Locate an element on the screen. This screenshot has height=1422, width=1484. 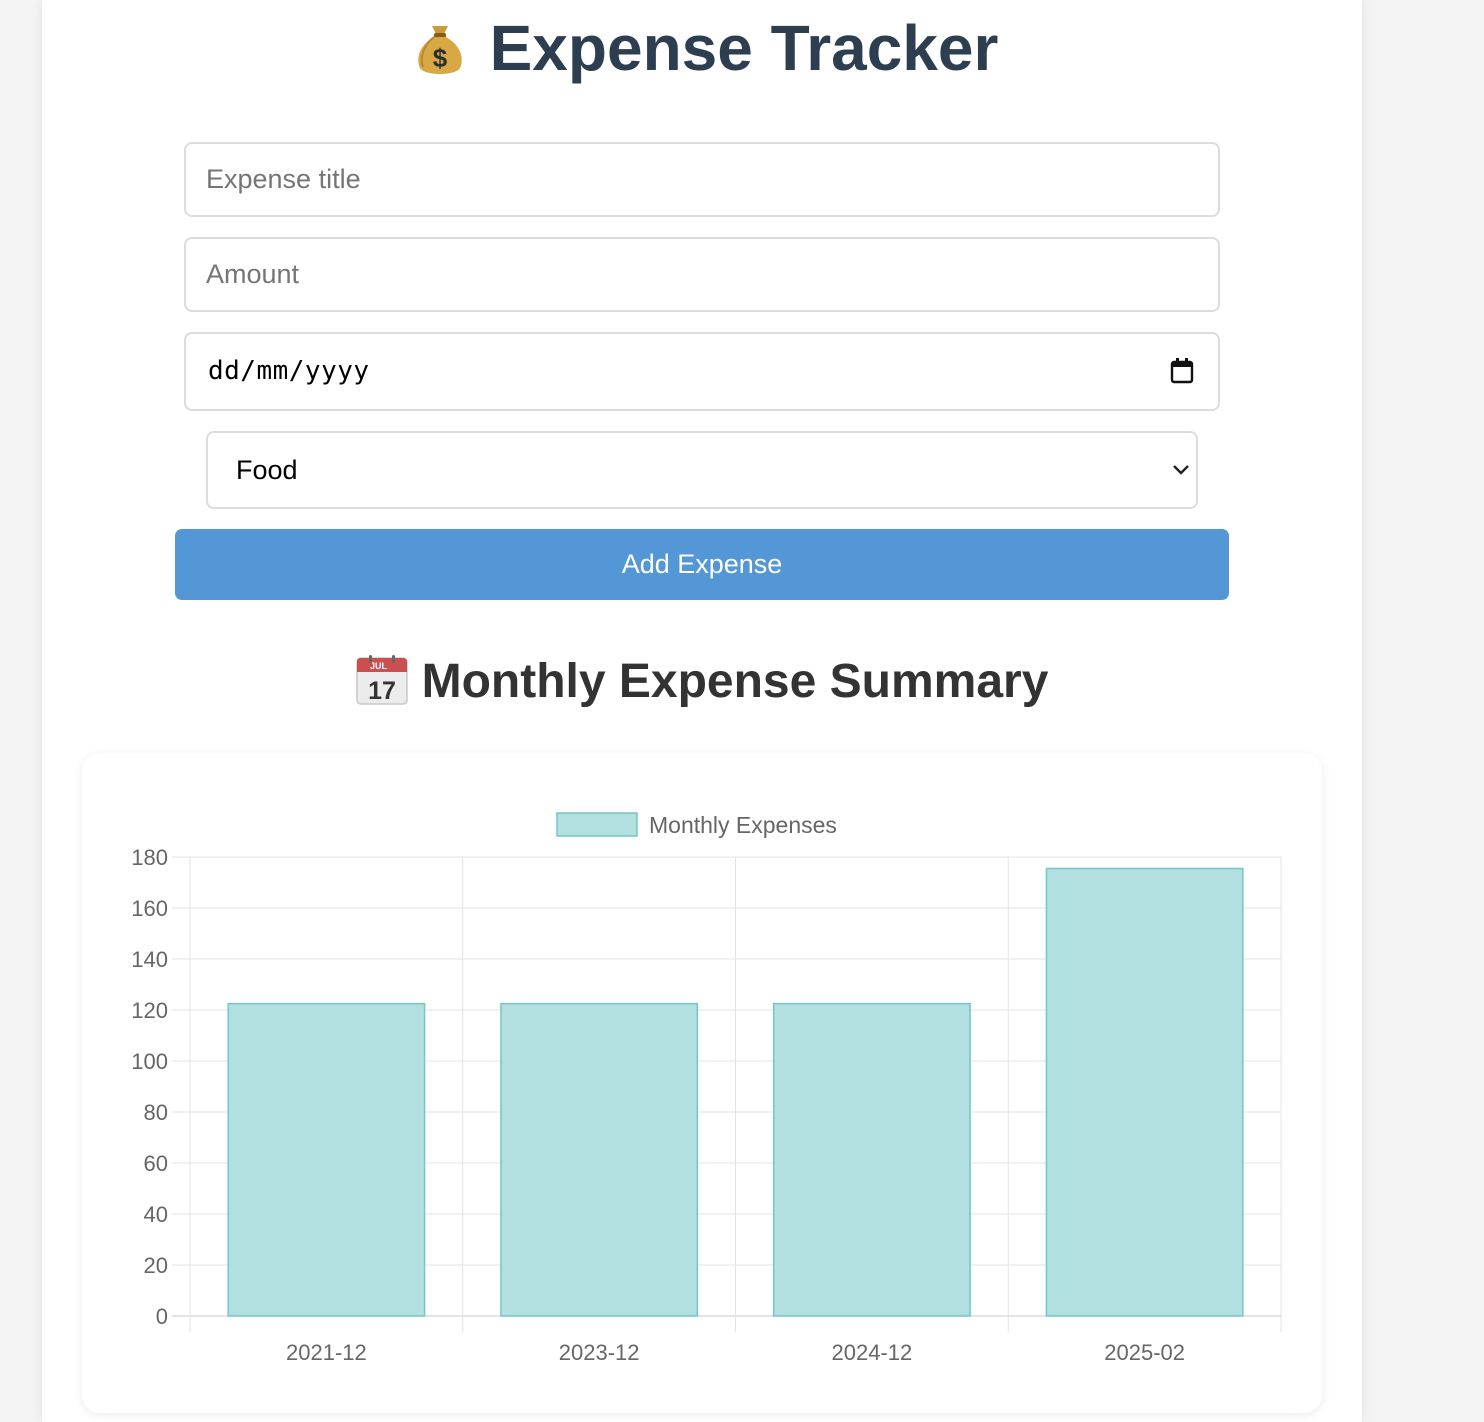
expense-title-input is located at coordinates (702, 179).